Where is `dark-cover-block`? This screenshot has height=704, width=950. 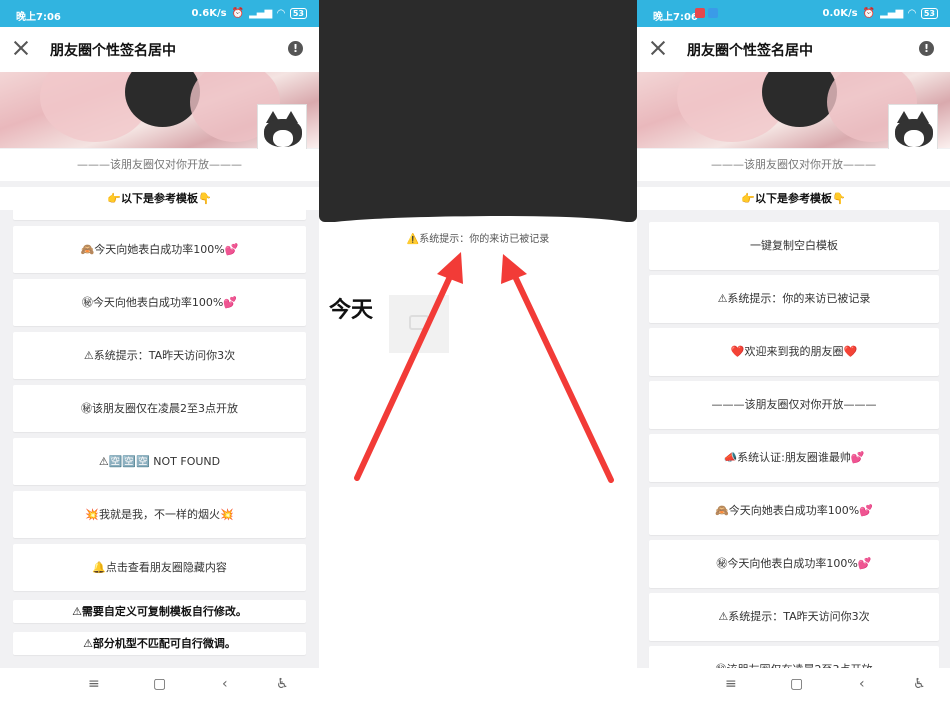
dark-cover-block is located at coordinates (478, 113).